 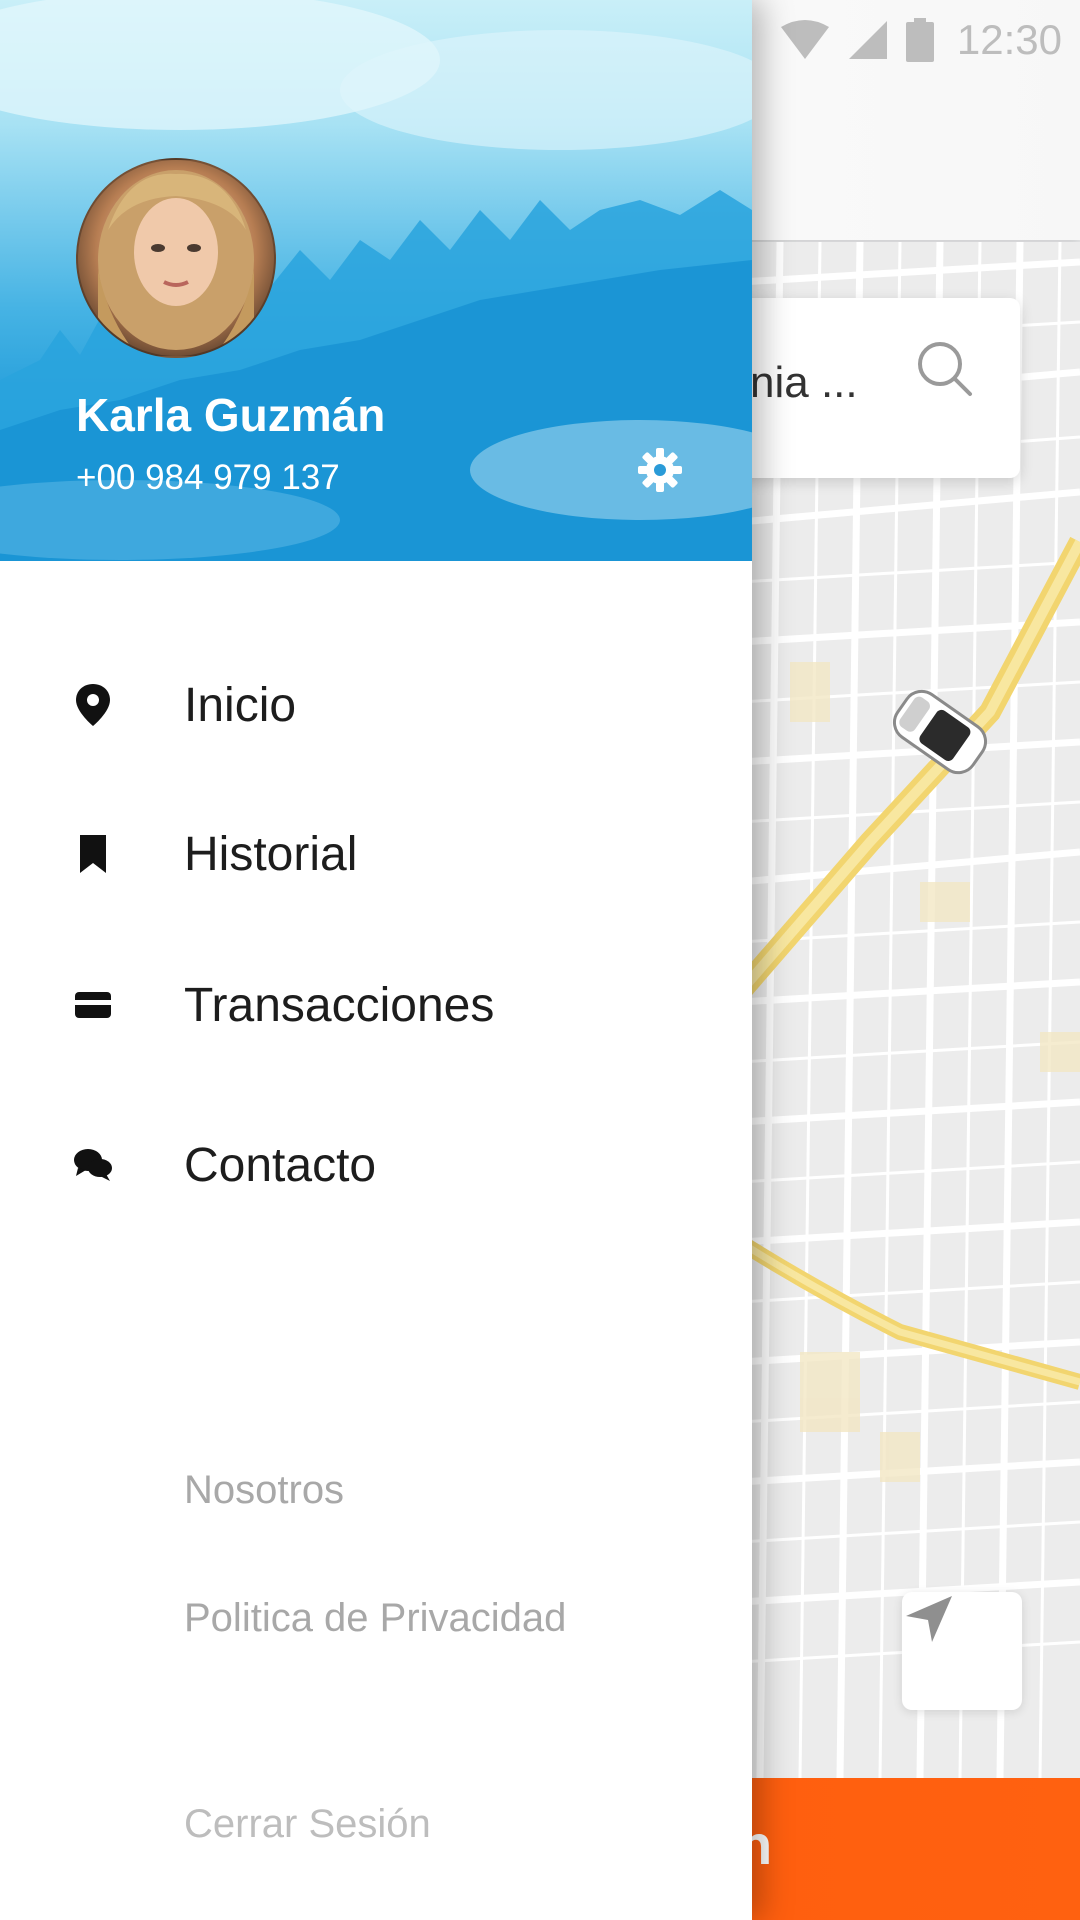 What do you see at coordinates (376, 854) in the screenshot?
I see `menu-item-historial: Historial` at bounding box center [376, 854].